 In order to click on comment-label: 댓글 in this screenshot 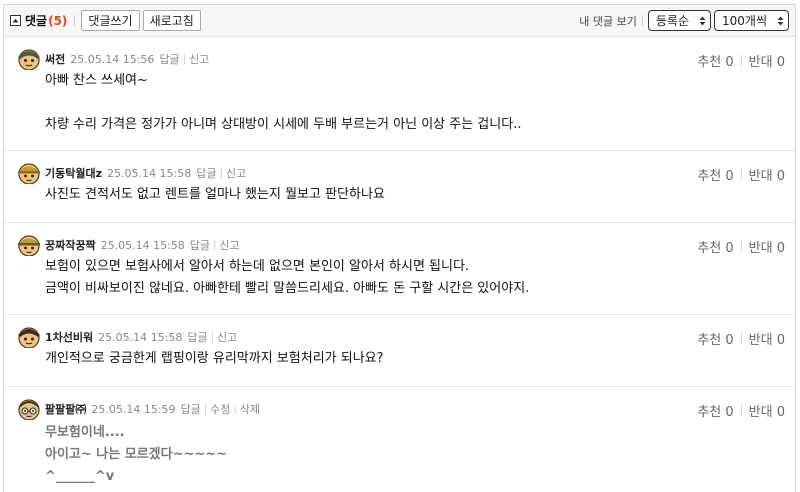, I will do `click(36, 20)`.